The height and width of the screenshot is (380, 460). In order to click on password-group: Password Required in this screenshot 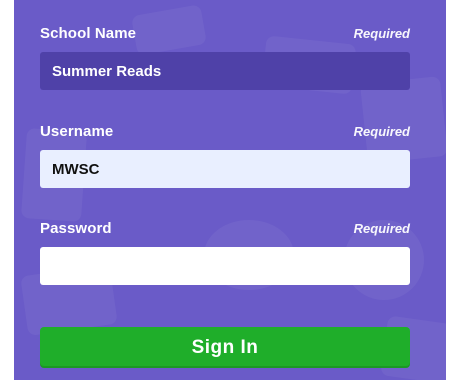, I will do `click(225, 251)`.